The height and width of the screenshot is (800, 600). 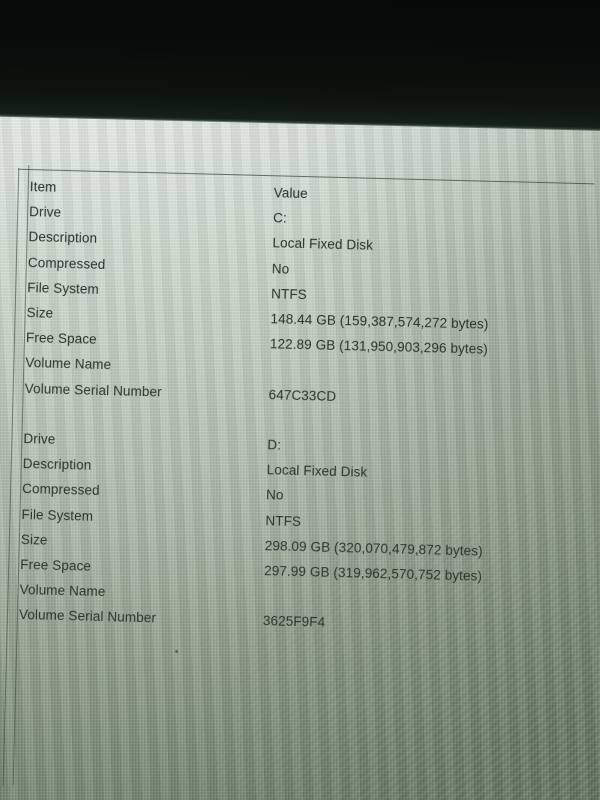 What do you see at coordinates (294, 622) in the screenshot?
I see `cell-value: 3625F9F4` at bounding box center [294, 622].